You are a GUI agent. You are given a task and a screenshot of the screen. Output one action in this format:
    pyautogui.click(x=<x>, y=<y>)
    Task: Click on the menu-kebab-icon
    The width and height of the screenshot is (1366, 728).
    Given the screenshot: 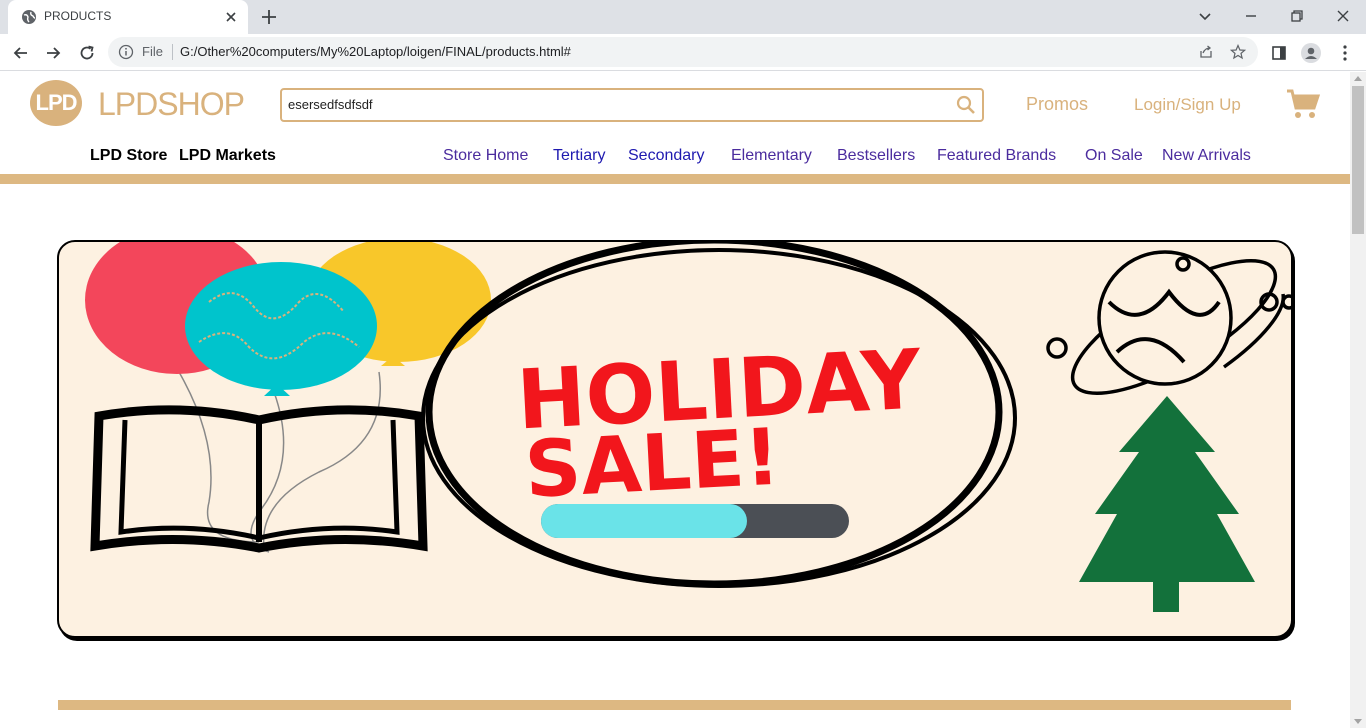 What is the action you would take?
    pyautogui.click(x=1345, y=53)
    